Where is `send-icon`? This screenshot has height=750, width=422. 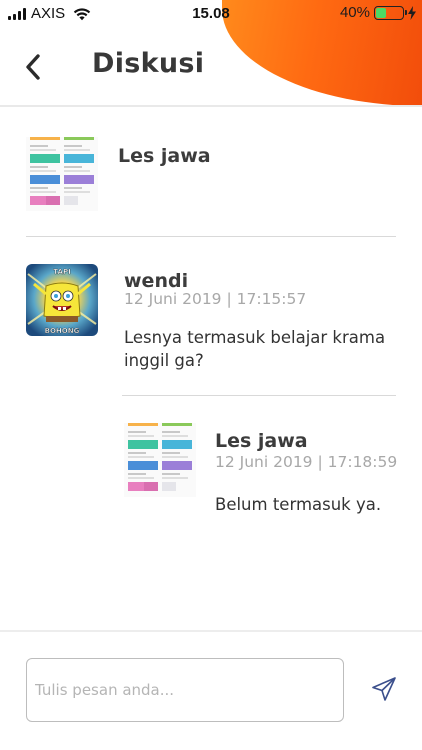
send-icon is located at coordinates (384, 689).